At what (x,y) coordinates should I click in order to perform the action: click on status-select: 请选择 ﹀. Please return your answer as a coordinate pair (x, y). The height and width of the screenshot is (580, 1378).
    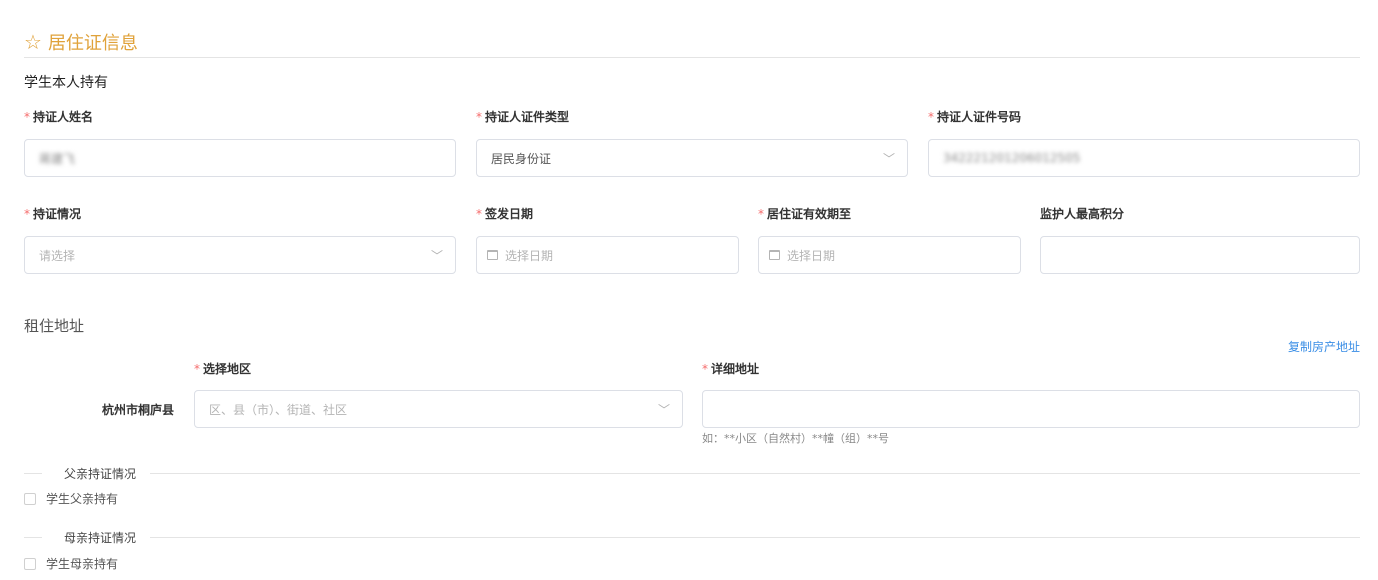
    Looking at the image, I should click on (240, 255).